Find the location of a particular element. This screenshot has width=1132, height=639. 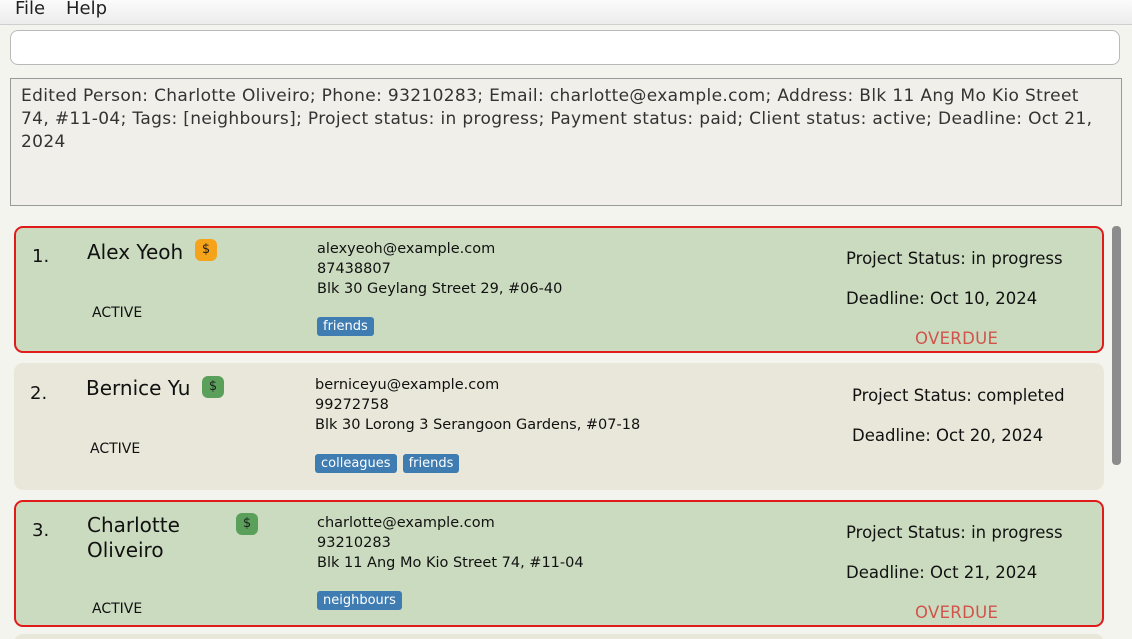

person-email: berniceyu@example.com is located at coordinates (407, 385).